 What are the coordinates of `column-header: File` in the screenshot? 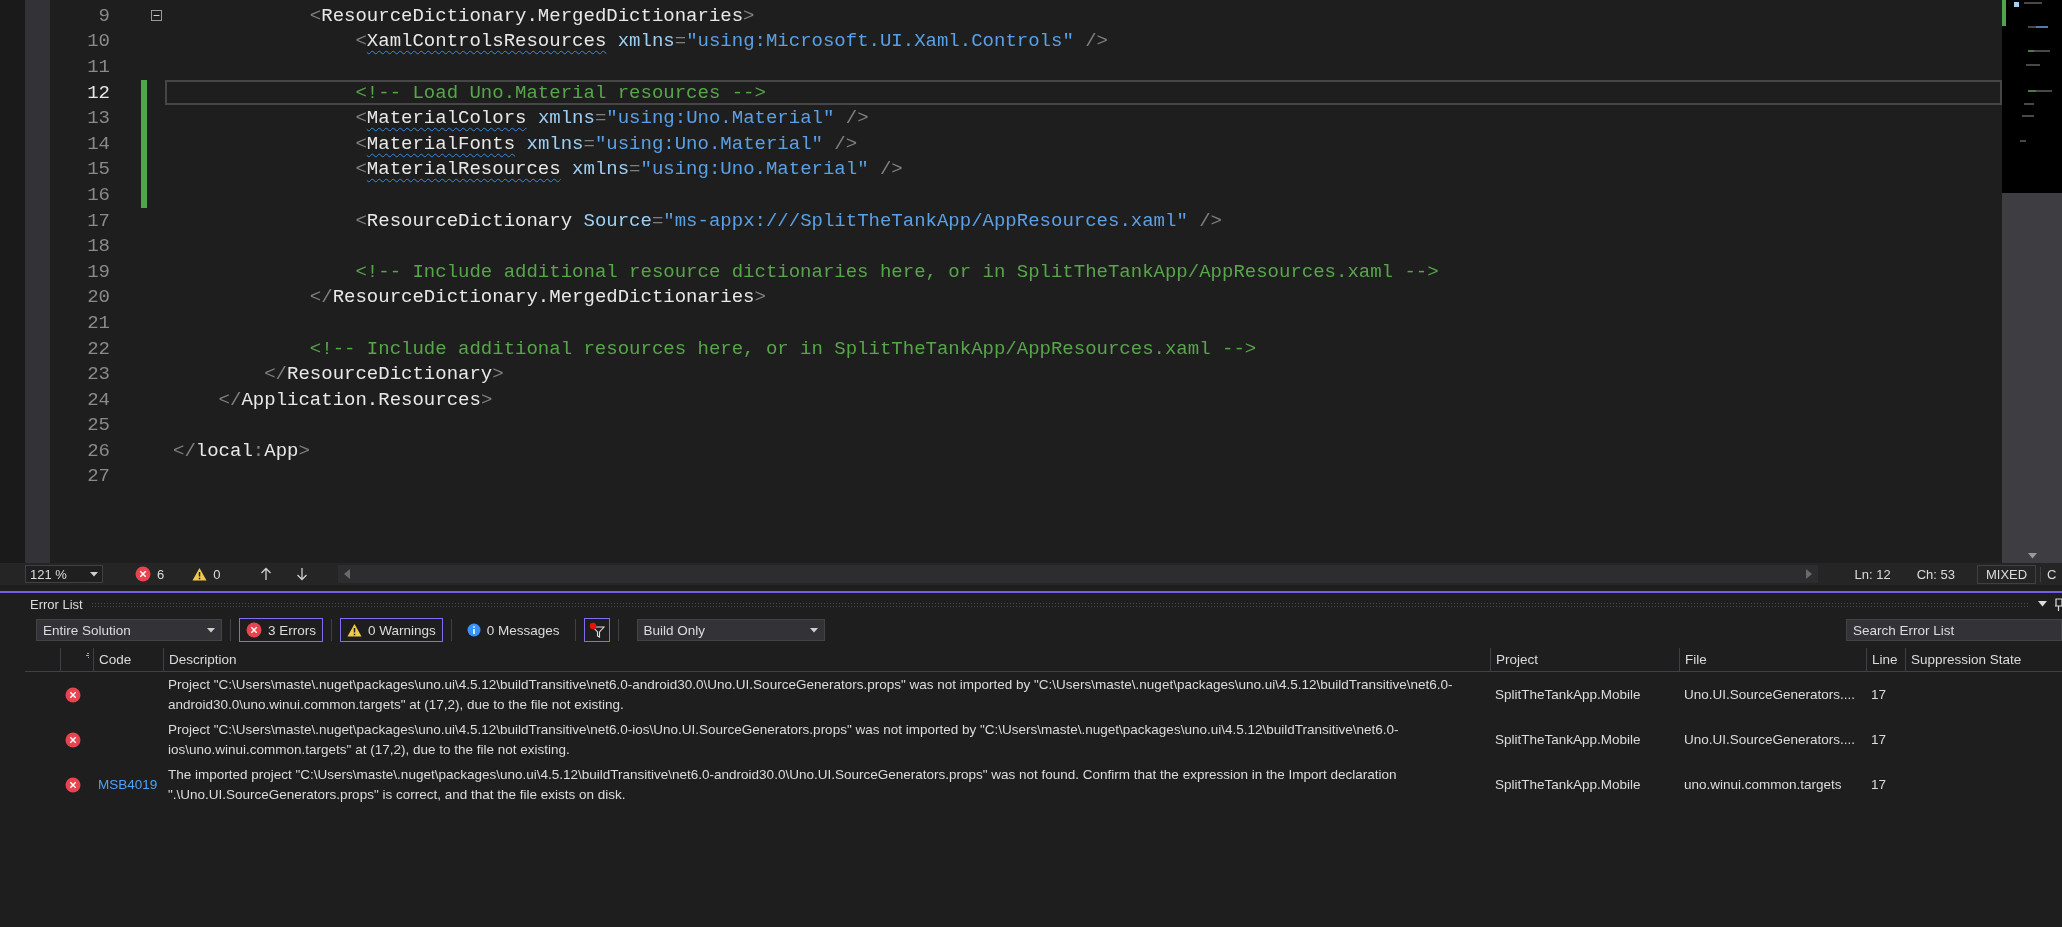 It's located at (1772, 660).